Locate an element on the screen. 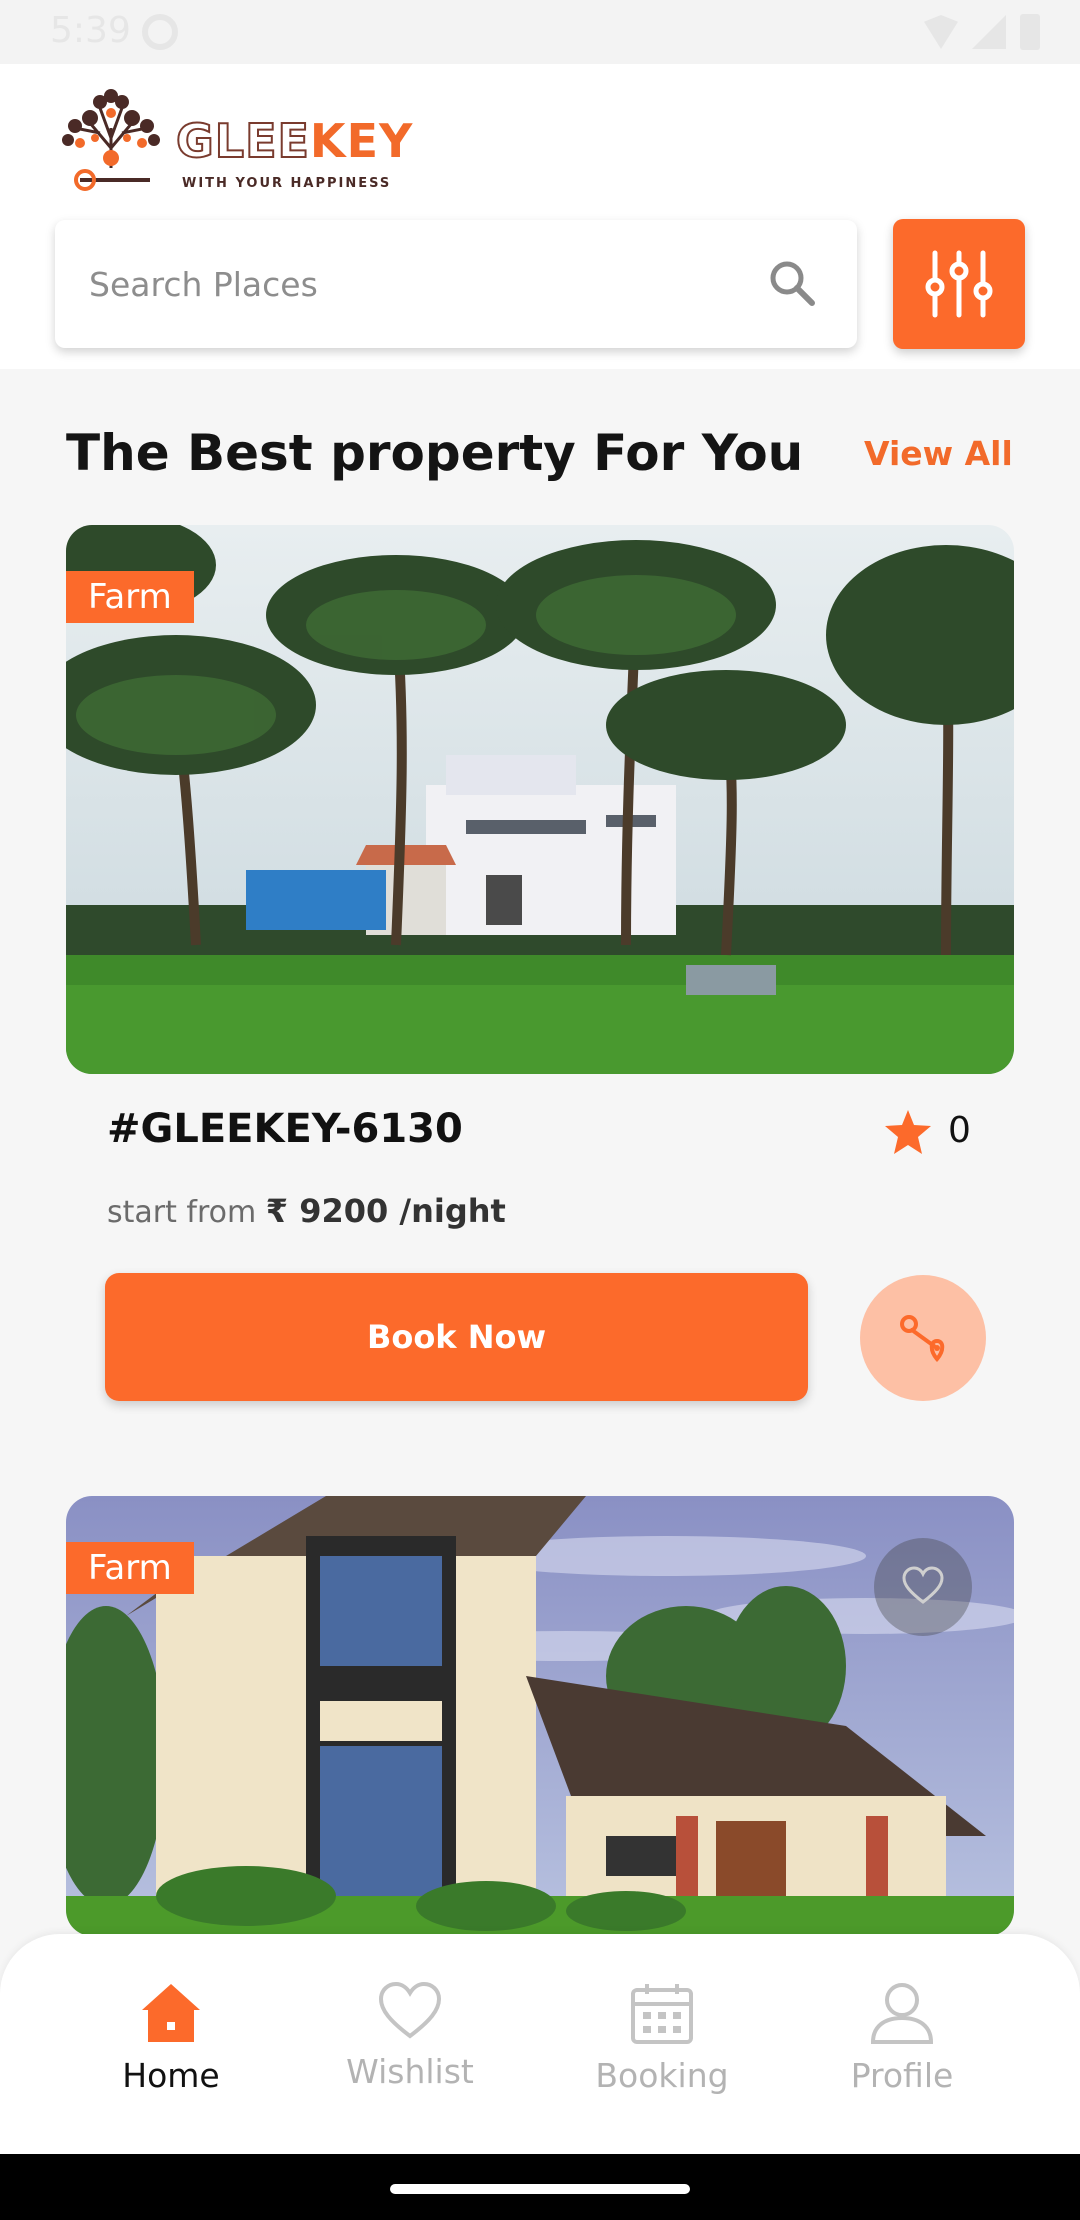  wifi-icon is located at coordinates (941, 32).